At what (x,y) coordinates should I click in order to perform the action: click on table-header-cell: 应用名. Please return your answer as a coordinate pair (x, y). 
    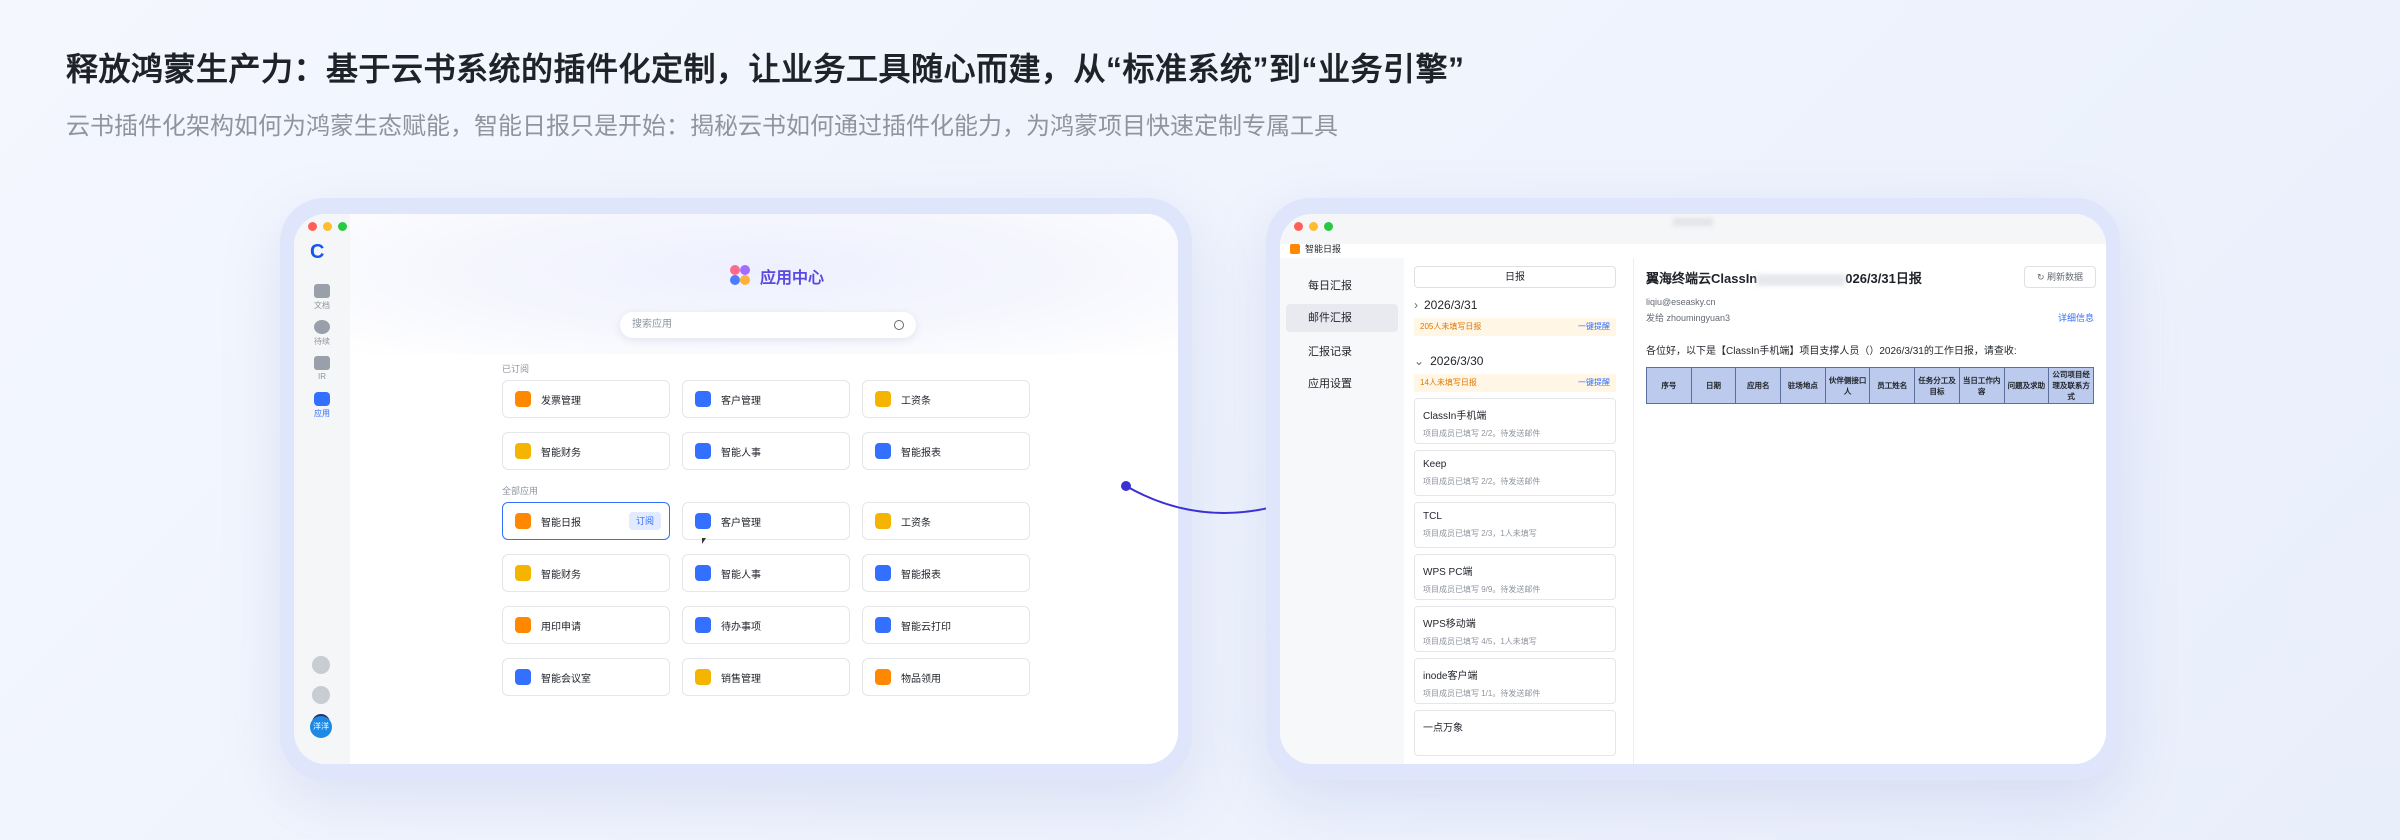
    Looking at the image, I should click on (1758, 385).